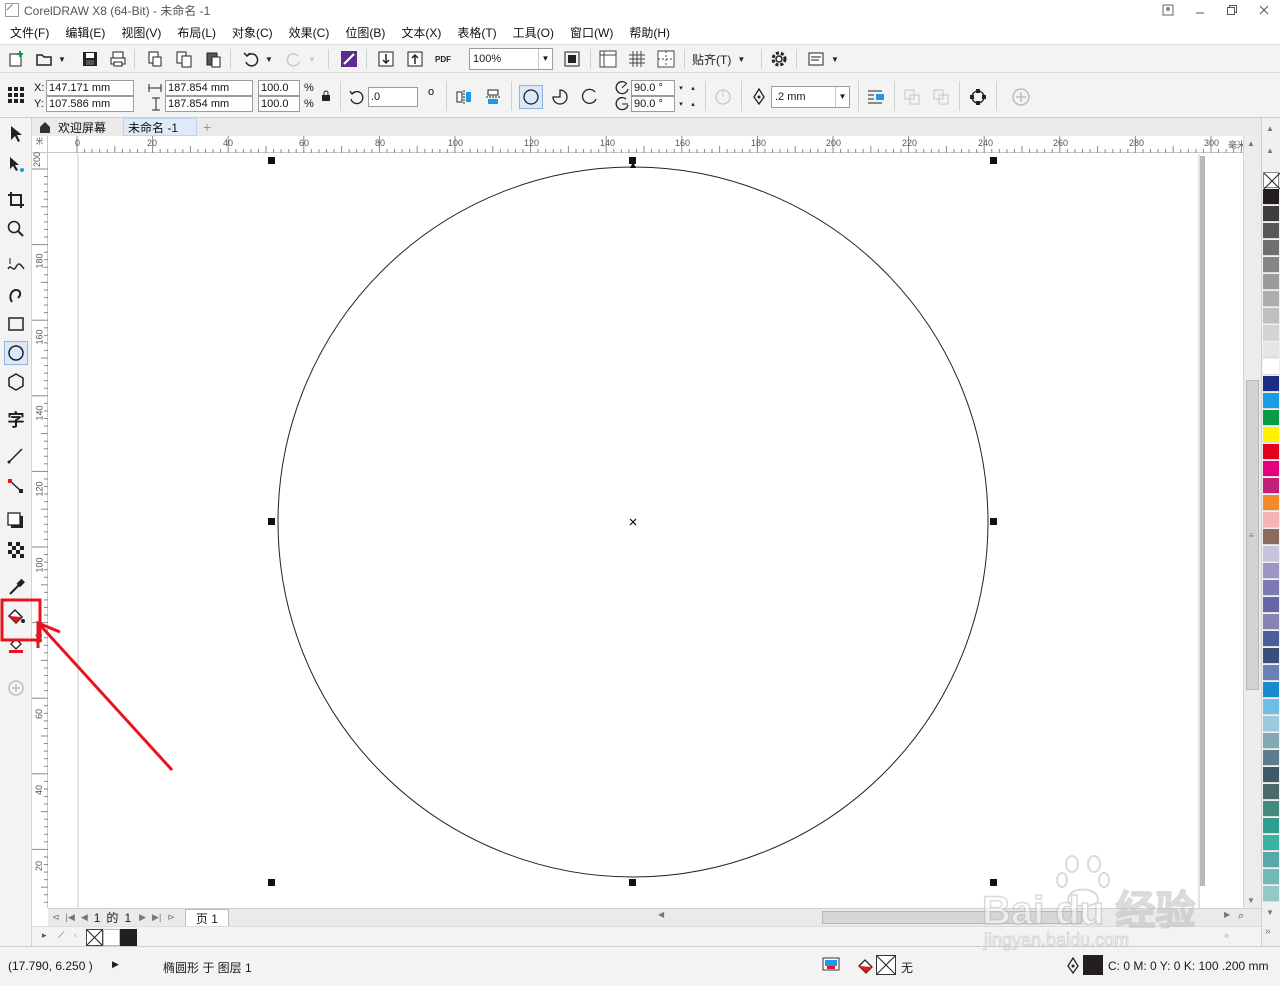 Image resolution: width=1280 pixels, height=986 pixels. What do you see at coordinates (62, 59) in the screenshot?
I see `open-recent-dropdown-icon: ▼` at bounding box center [62, 59].